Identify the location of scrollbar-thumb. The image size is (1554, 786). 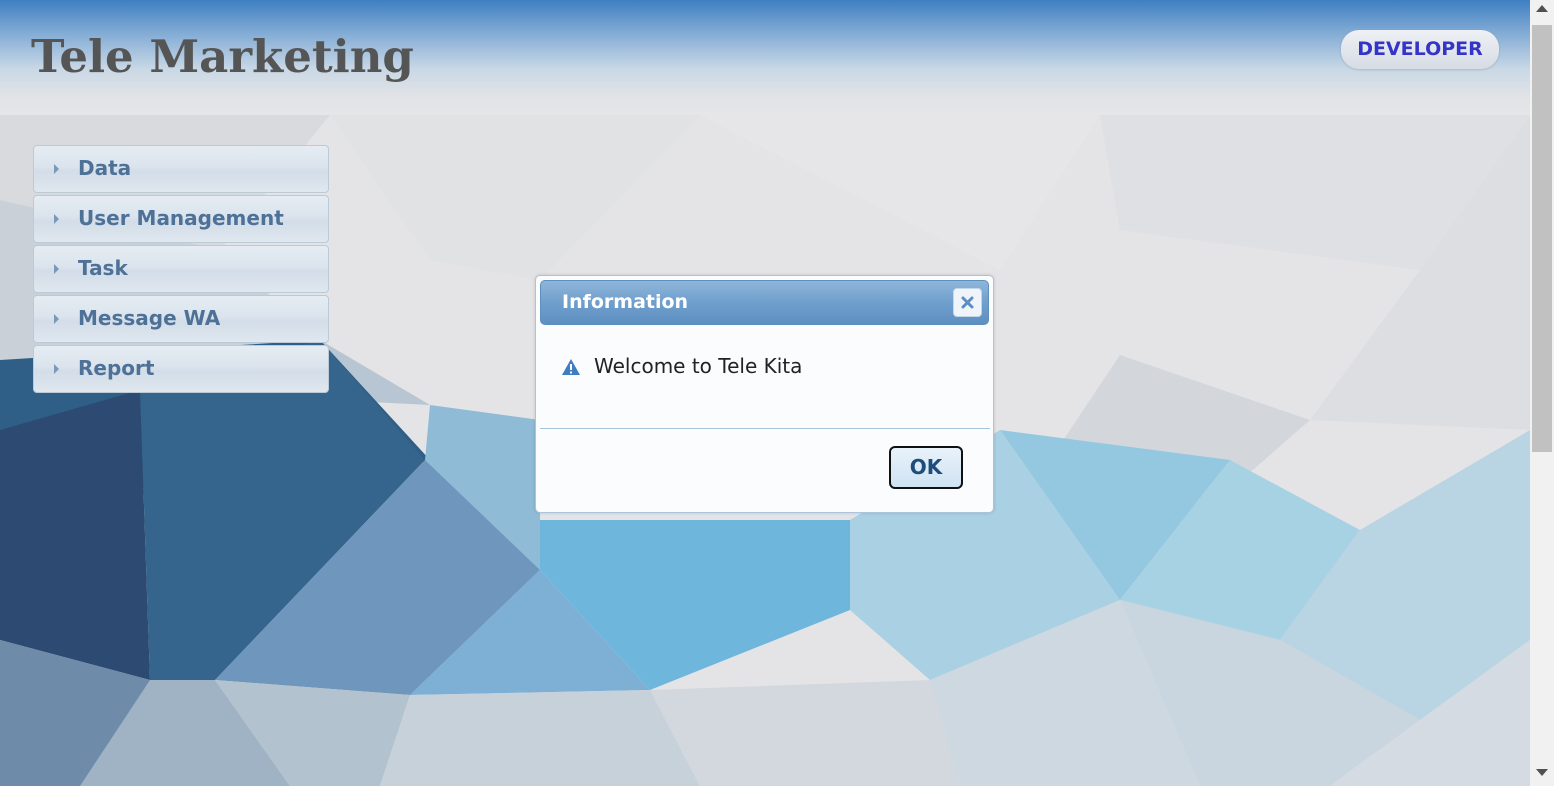
(1542, 238).